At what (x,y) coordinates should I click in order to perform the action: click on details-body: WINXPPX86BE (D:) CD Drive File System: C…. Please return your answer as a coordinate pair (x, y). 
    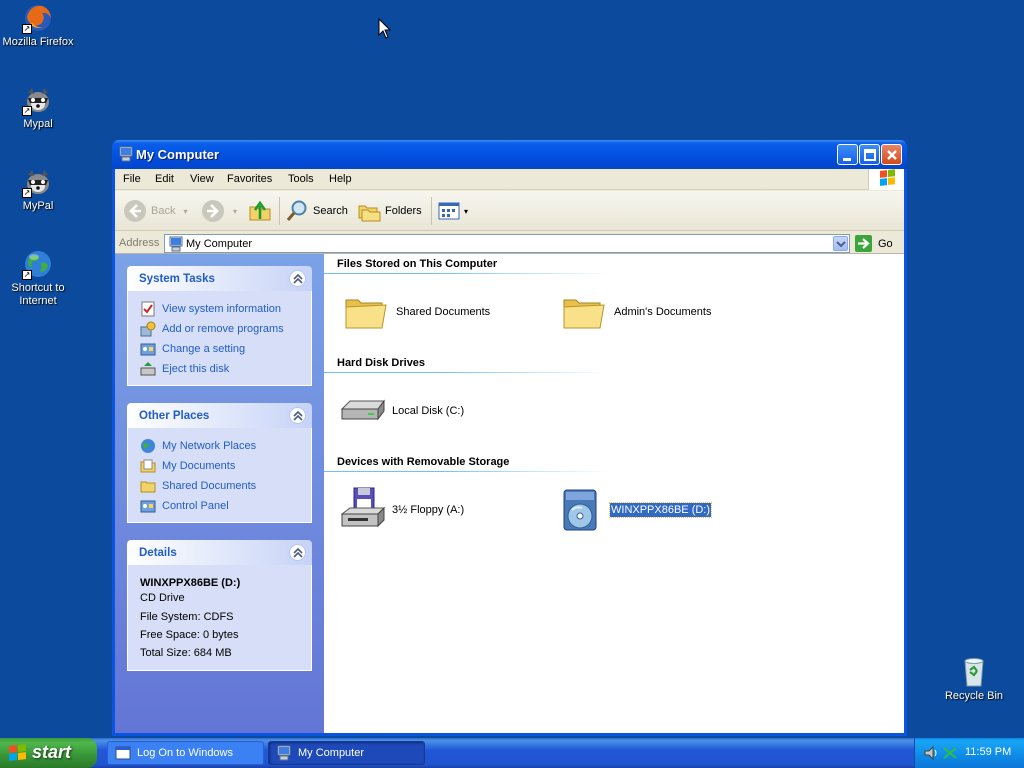
    Looking at the image, I should click on (219, 618).